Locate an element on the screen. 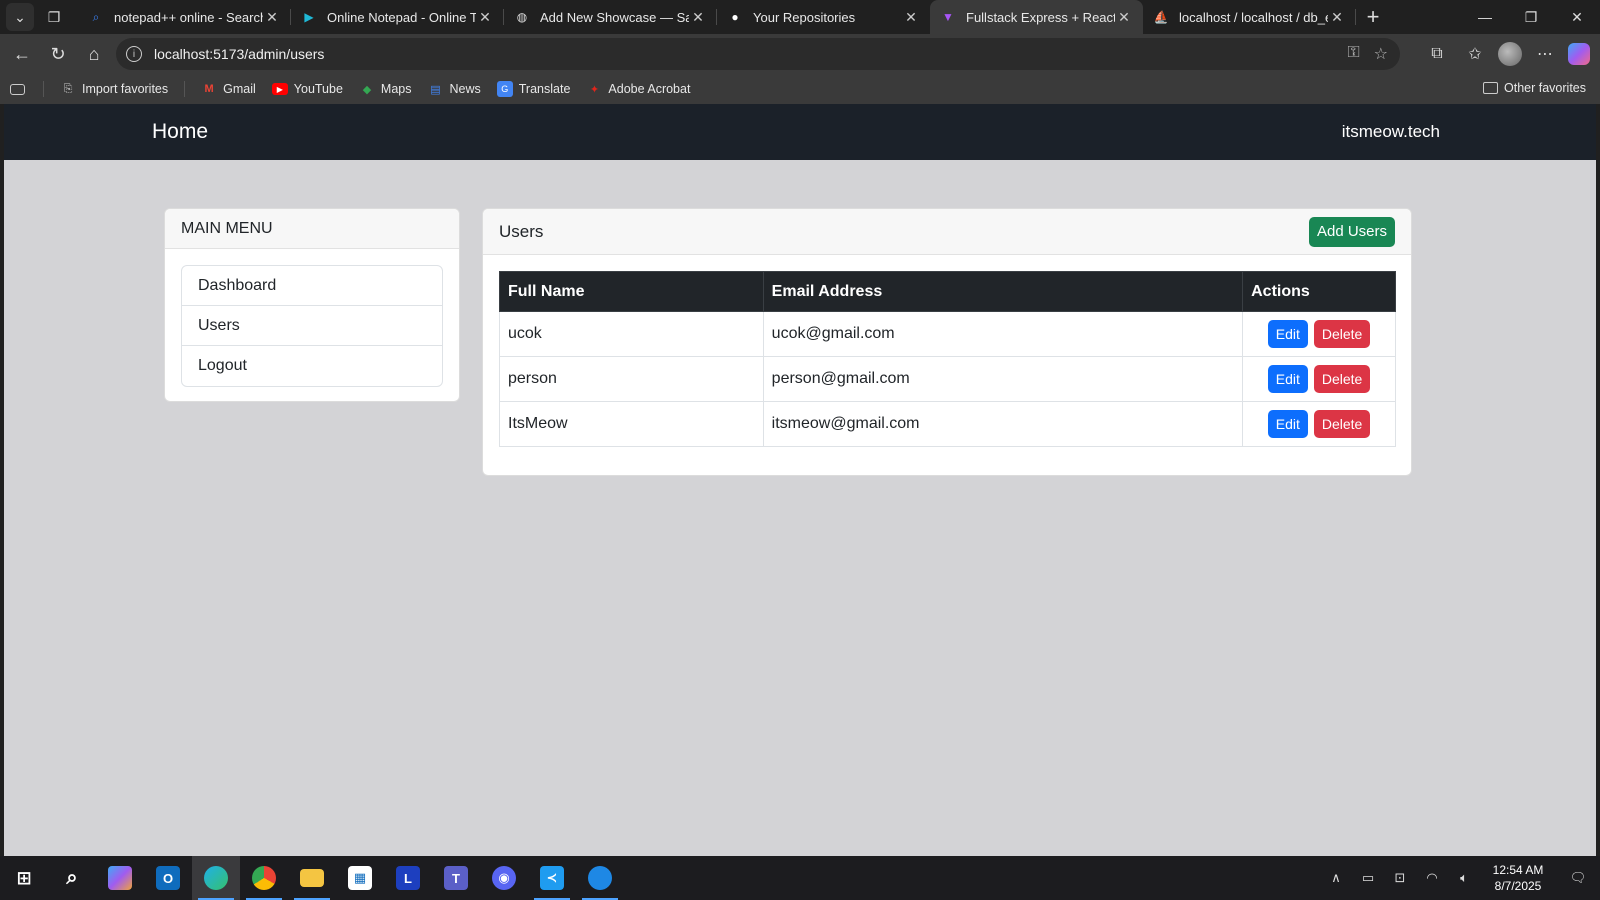  new-tab-button: + is located at coordinates (1373, 17).